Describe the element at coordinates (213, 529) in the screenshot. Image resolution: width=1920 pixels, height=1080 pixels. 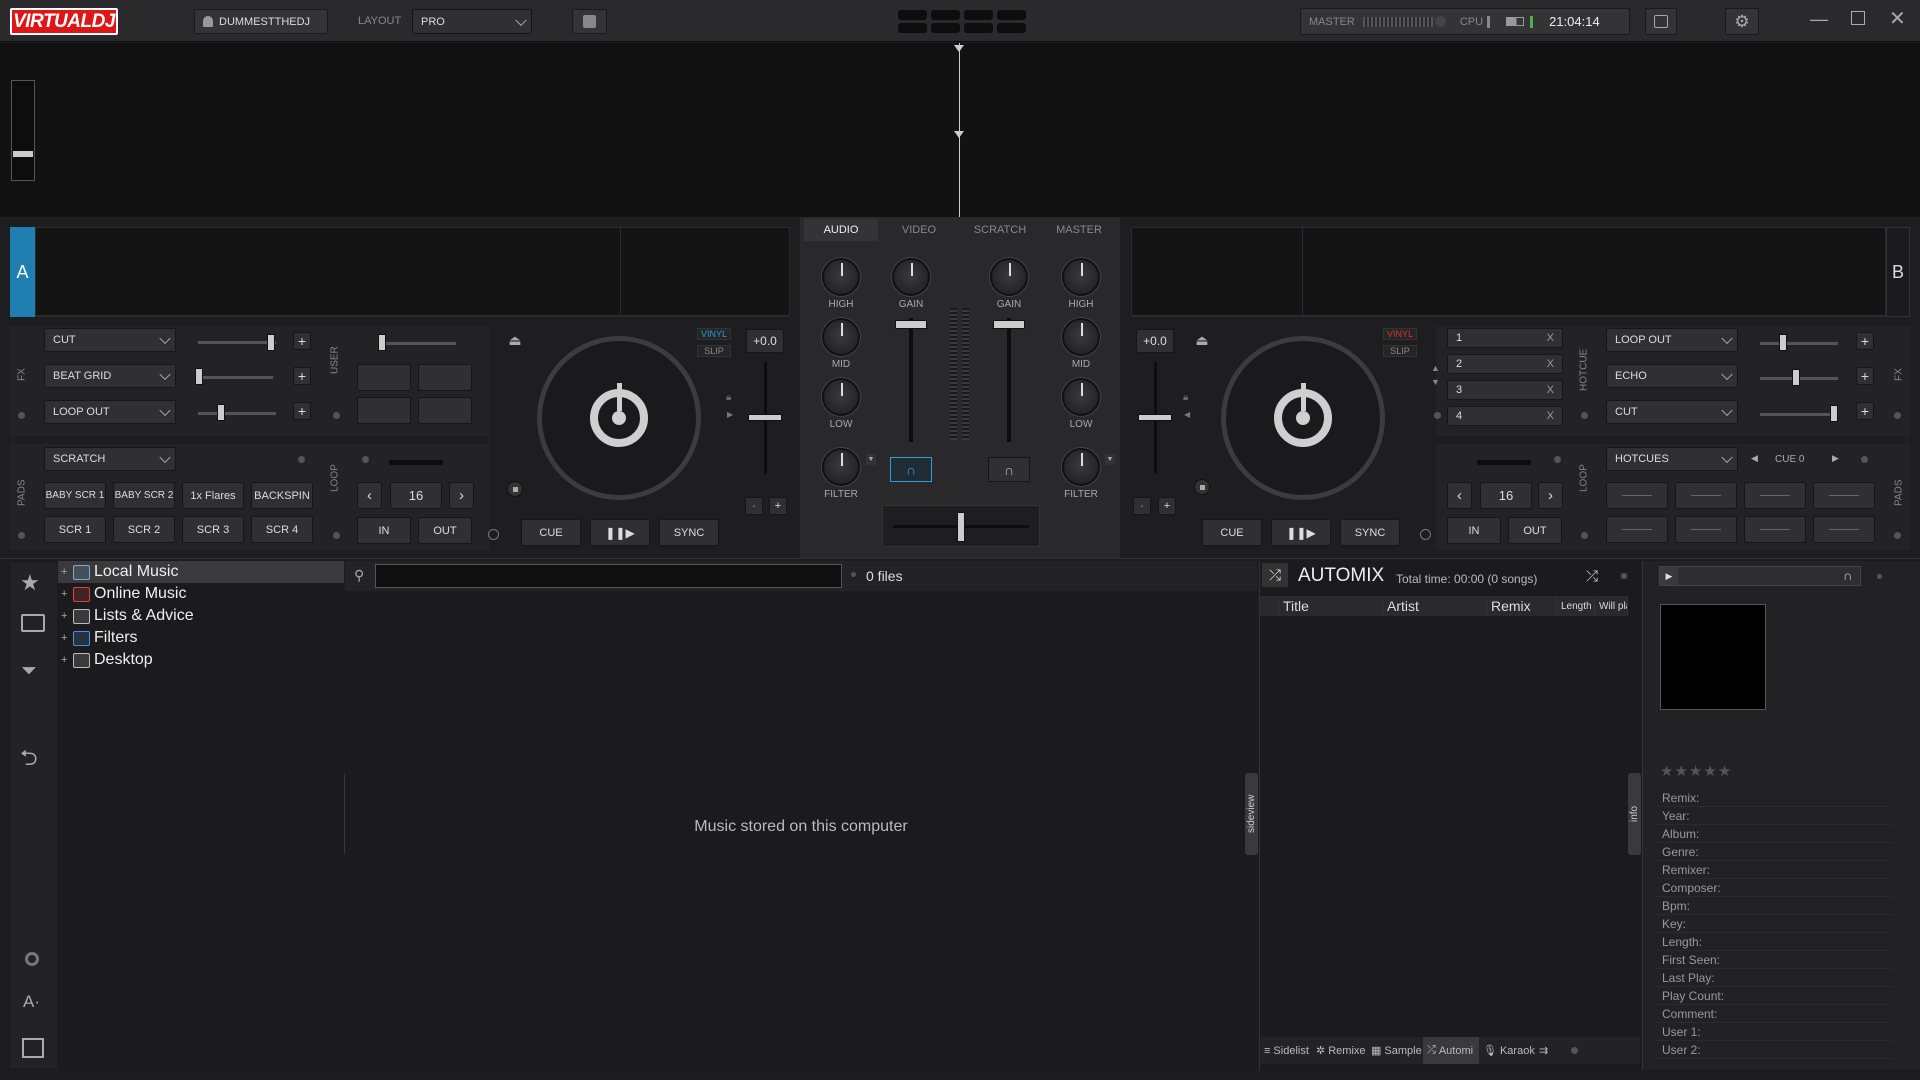
I see `deck-a-pad-7: SCR 3` at that location.